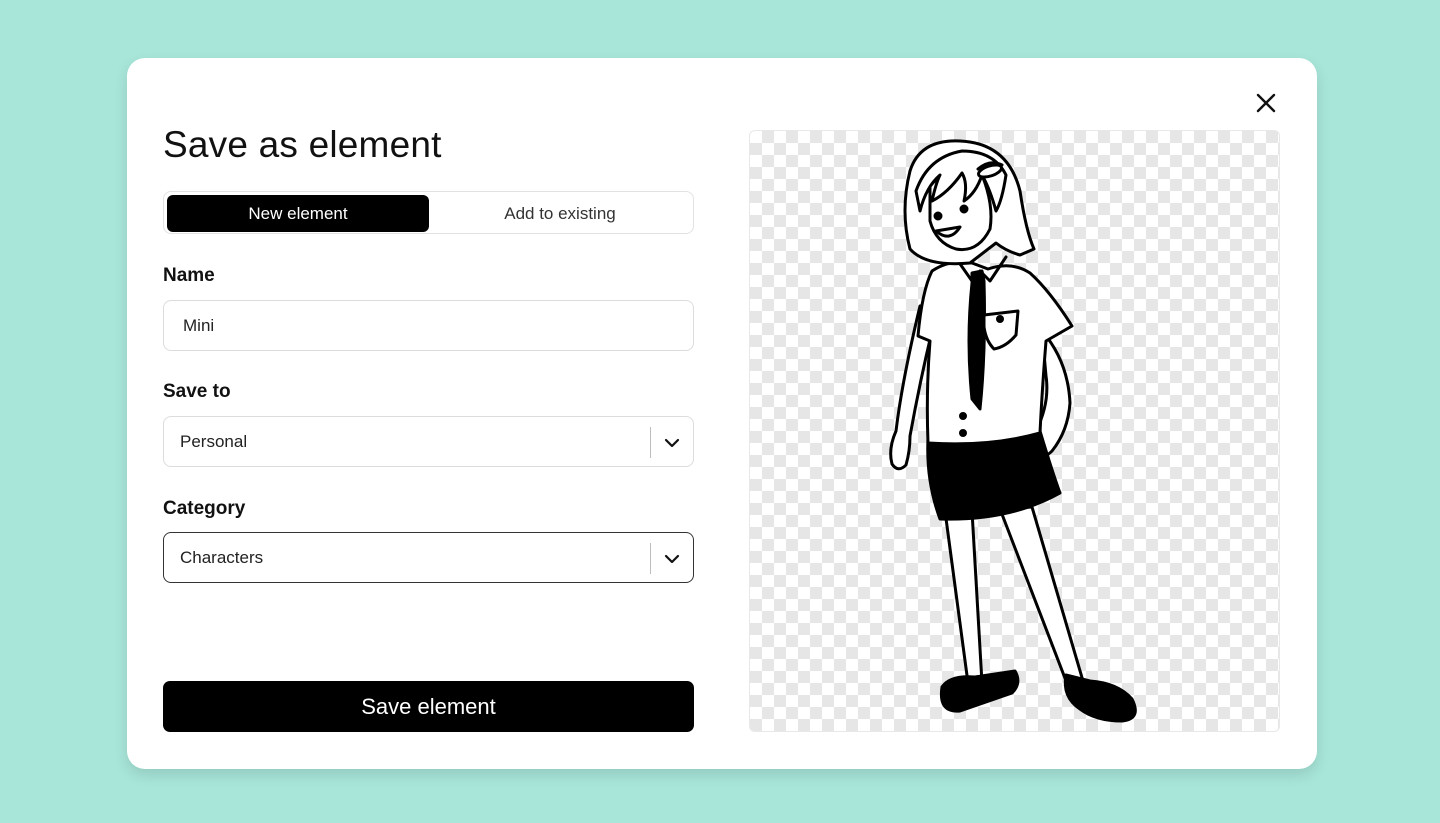 The height and width of the screenshot is (823, 1440). Describe the element at coordinates (204, 508) in the screenshot. I see `category-label: Category` at that location.